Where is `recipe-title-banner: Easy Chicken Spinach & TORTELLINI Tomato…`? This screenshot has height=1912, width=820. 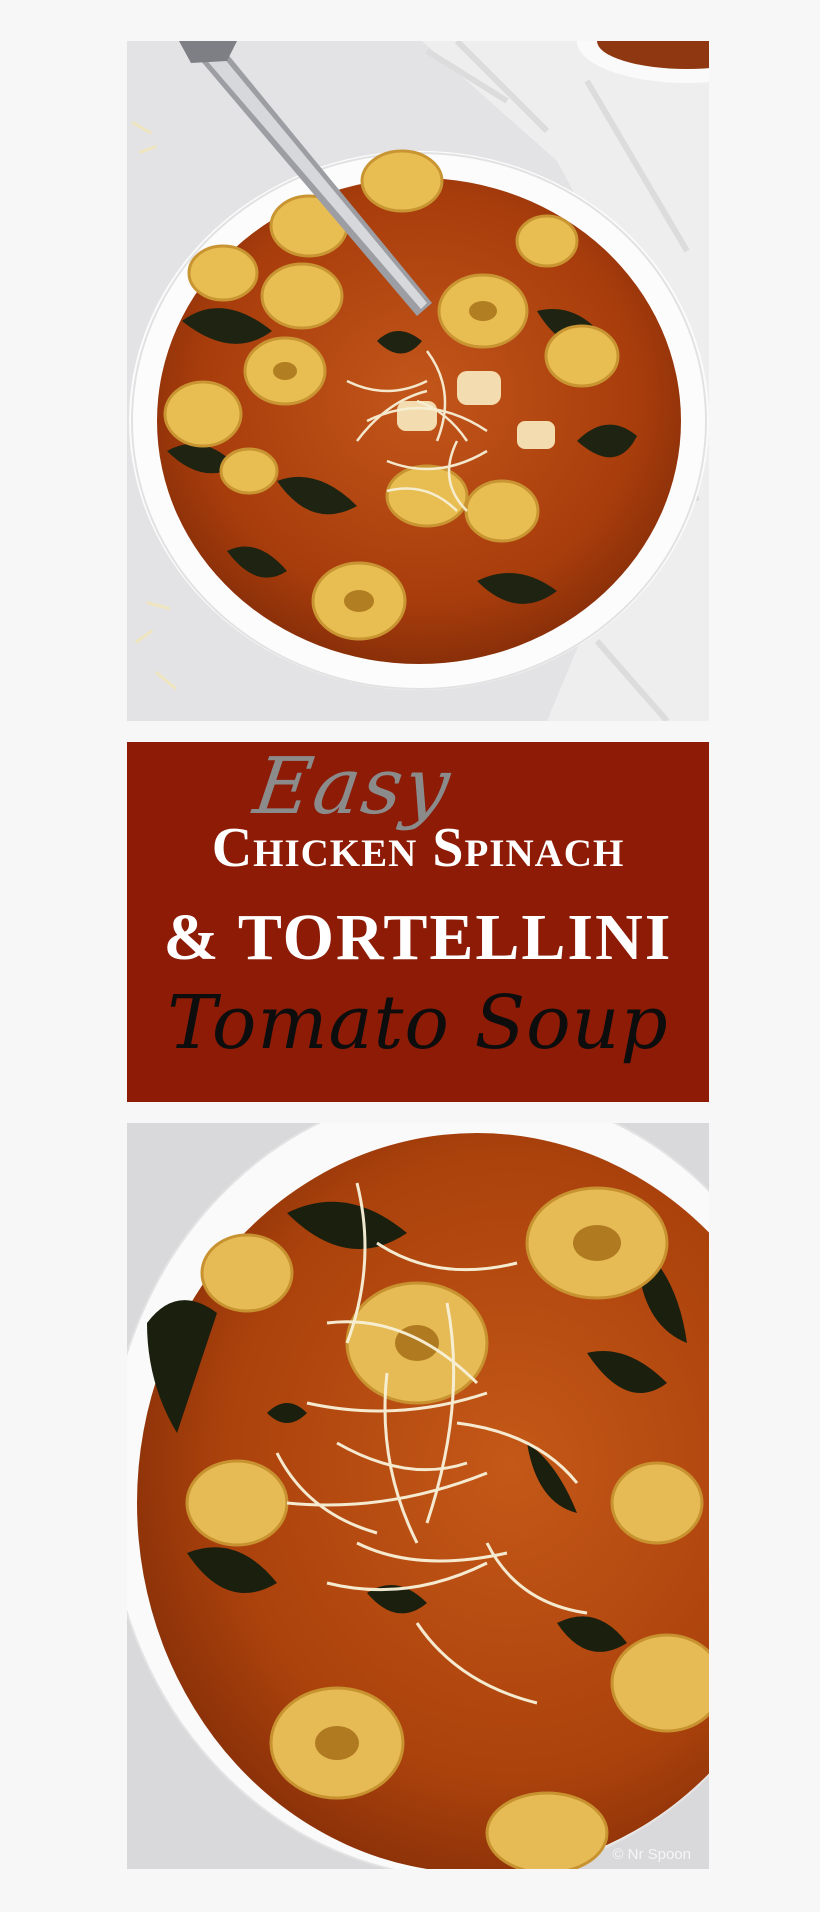 recipe-title-banner: Easy Chicken Spinach & TORTELLINI Tomato… is located at coordinates (418, 922).